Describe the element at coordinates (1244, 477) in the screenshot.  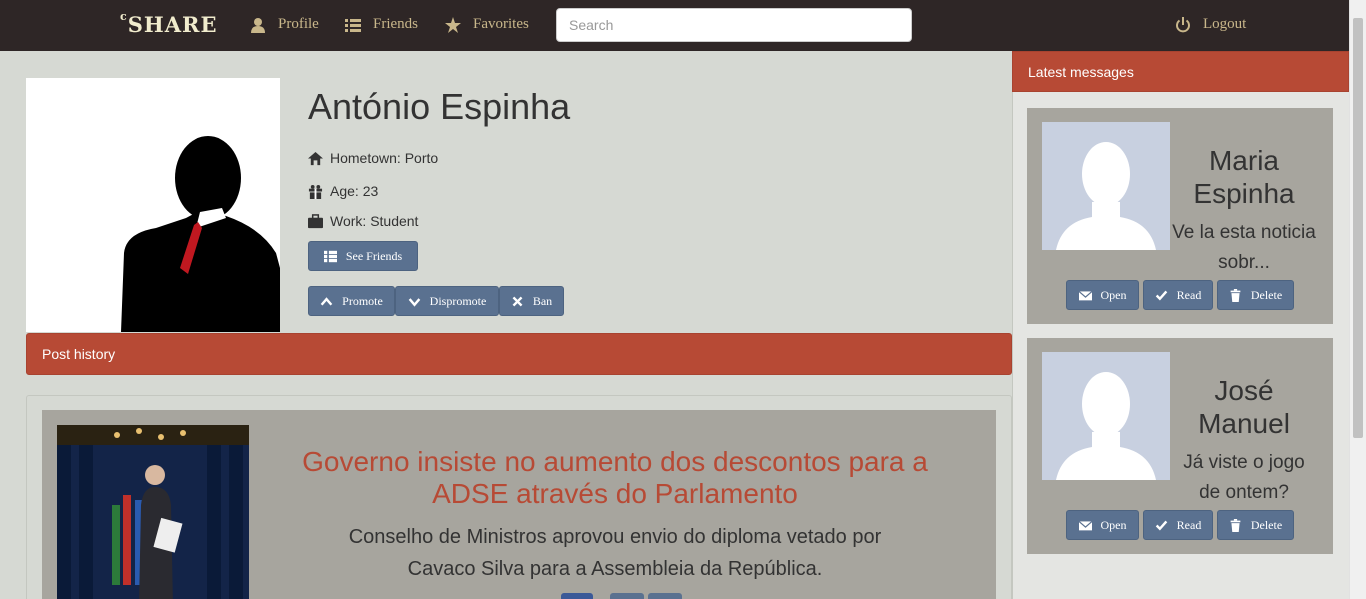
I see `message-preview: Já viste o jogo de ontem?` at that location.